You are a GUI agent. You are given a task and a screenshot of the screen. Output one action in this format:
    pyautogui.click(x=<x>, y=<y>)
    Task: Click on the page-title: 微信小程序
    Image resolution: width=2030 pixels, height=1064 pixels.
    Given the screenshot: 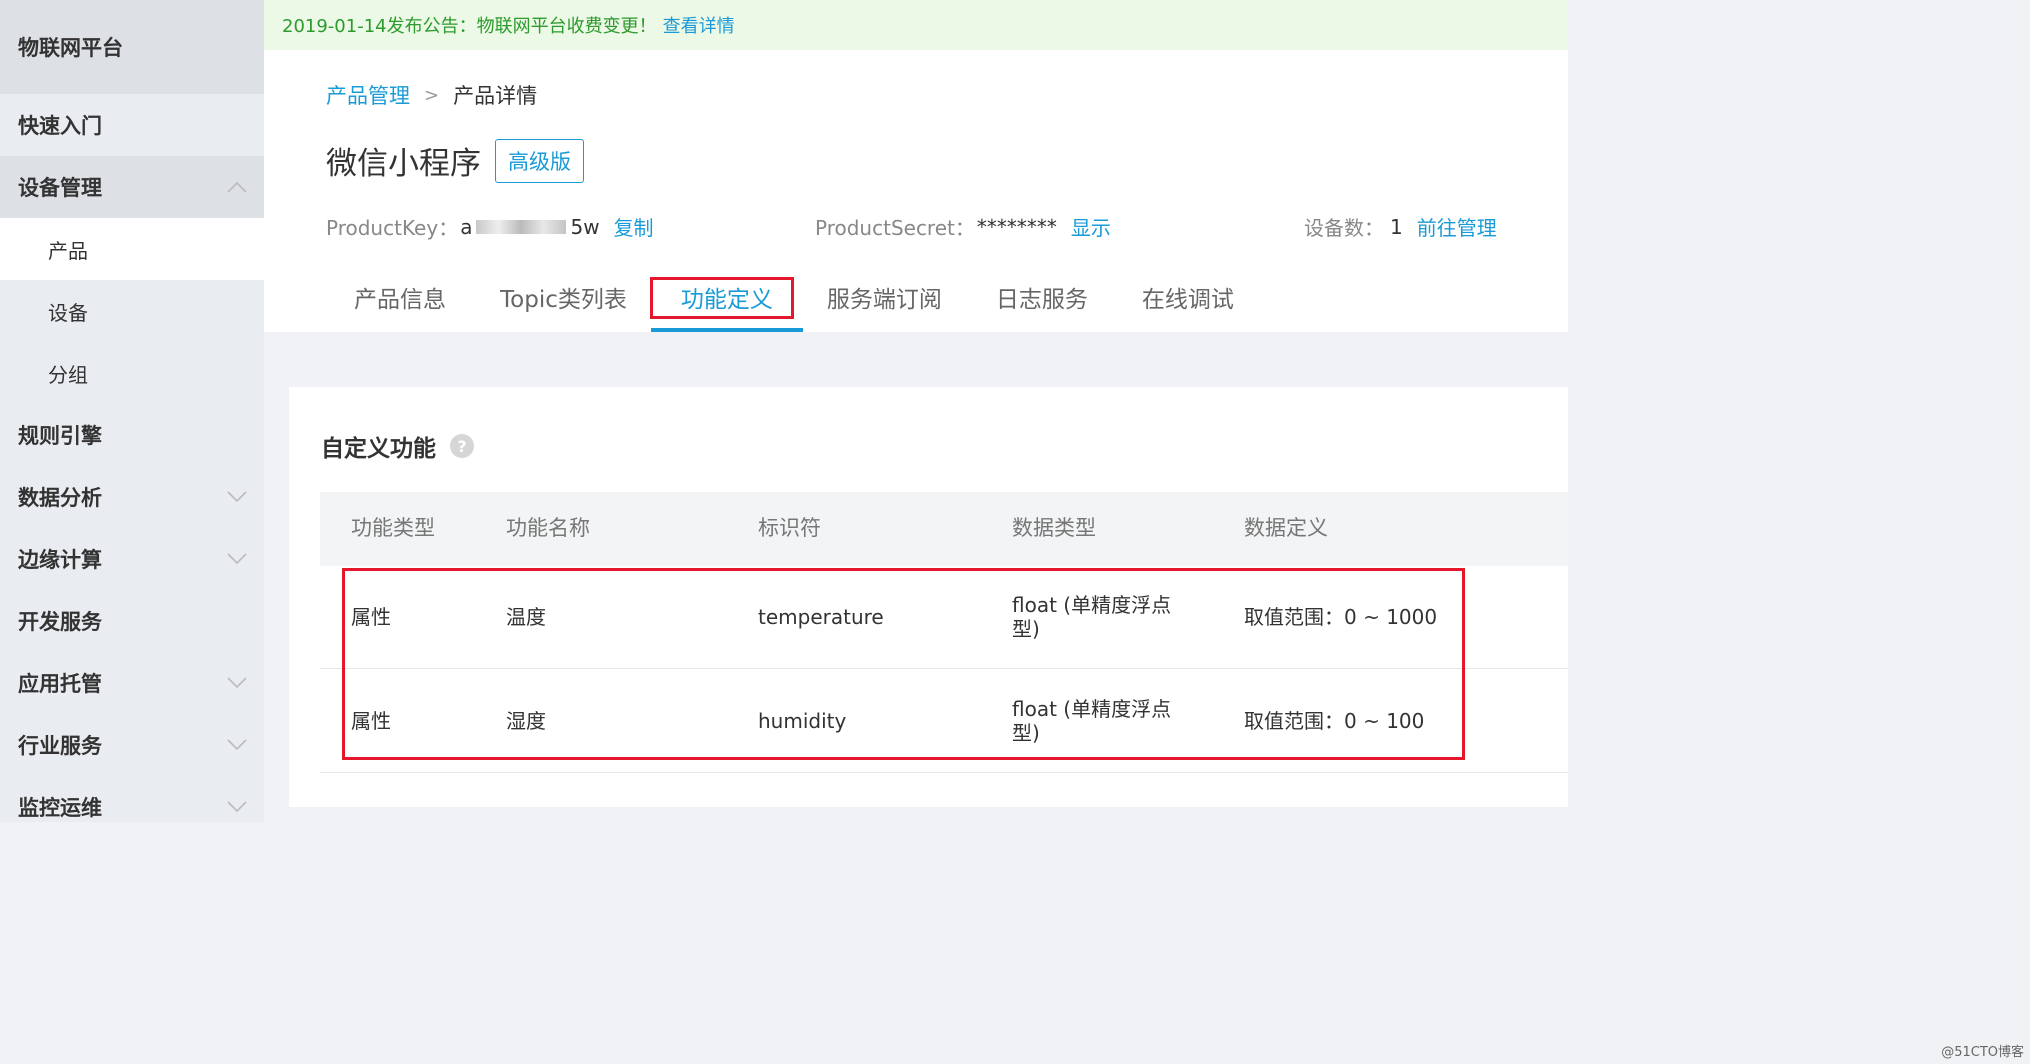 What is the action you would take?
    pyautogui.click(x=403, y=164)
    